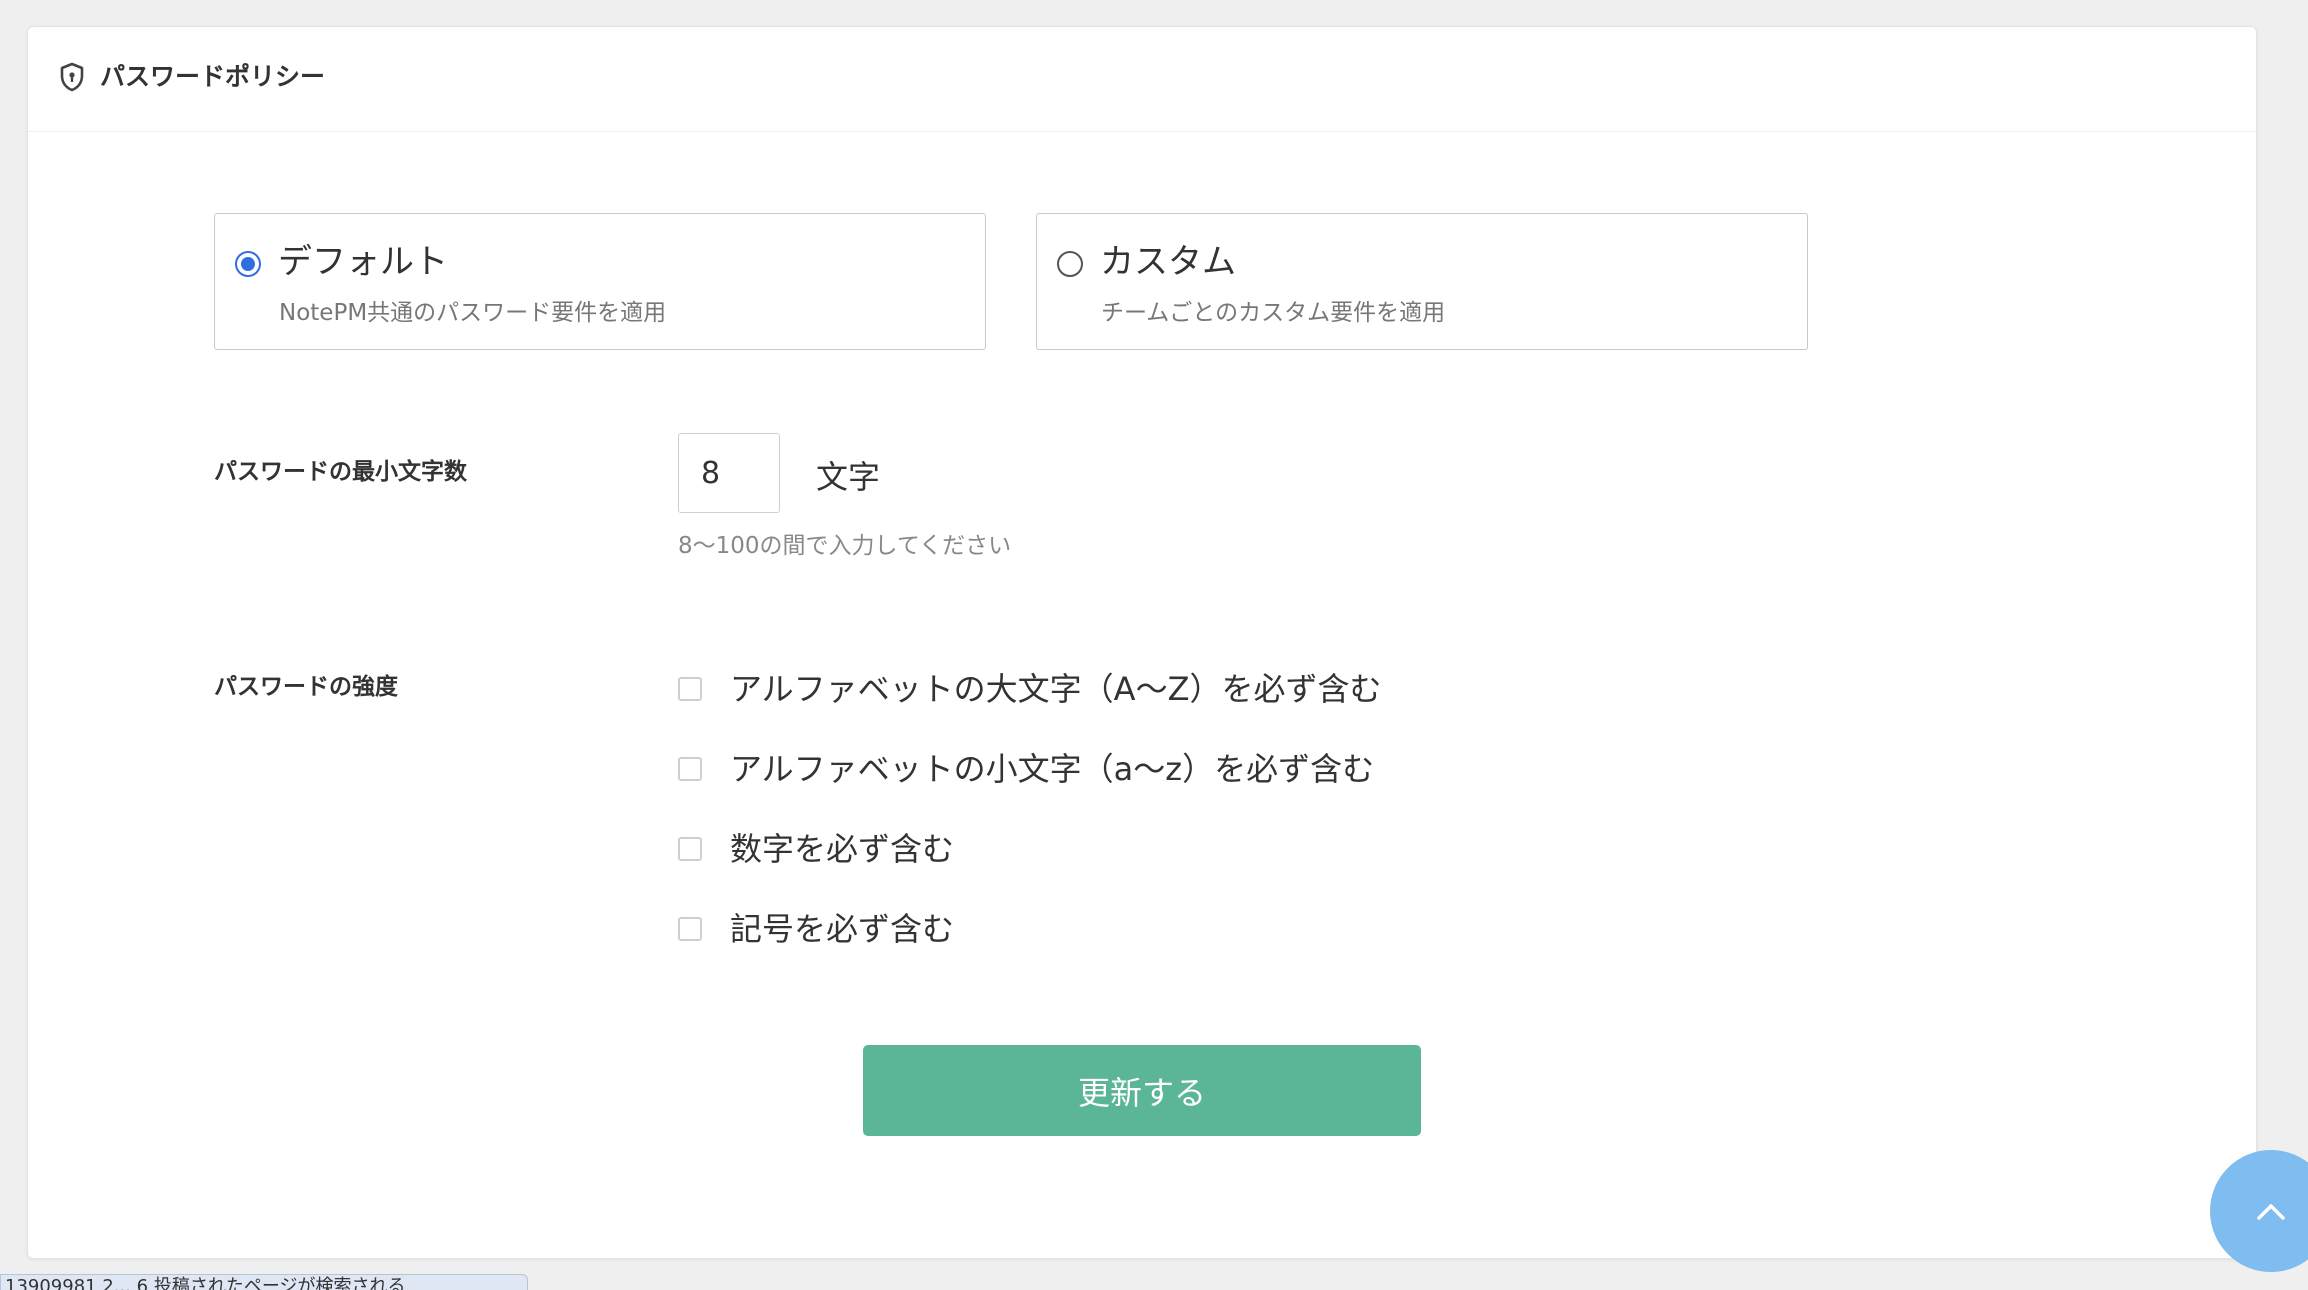 This screenshot has height=1290, width=2308. I want to click on min-length-label: パスワードの最小文字数, so click(340, 472).